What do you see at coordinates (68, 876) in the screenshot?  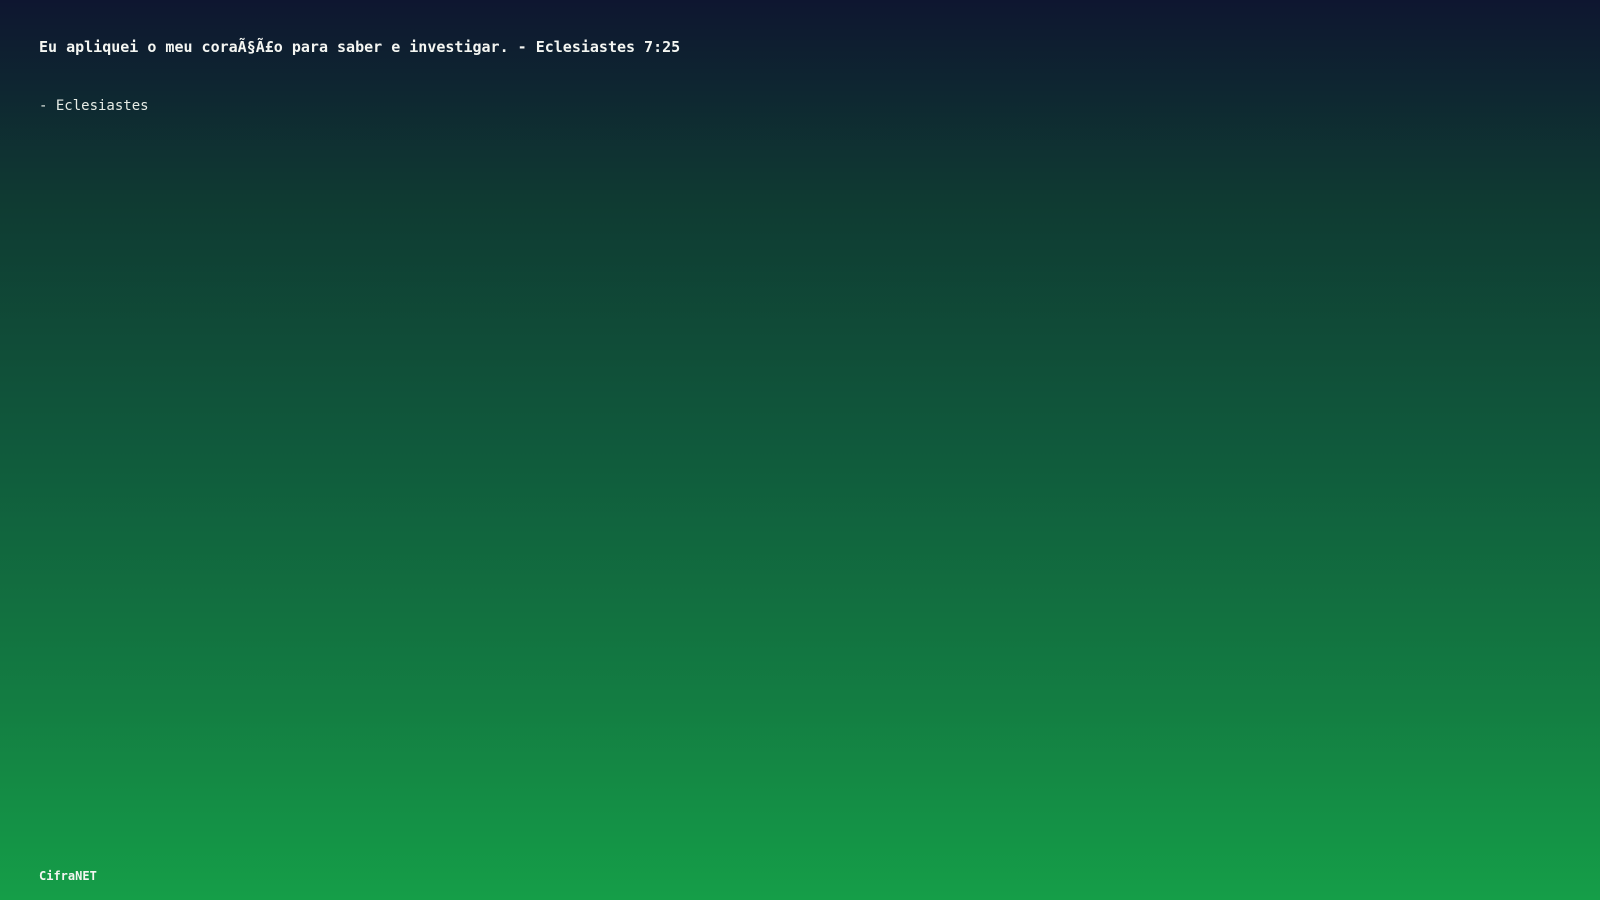 I see `brand-label: CifraNET` at bounding box center [68, 876].